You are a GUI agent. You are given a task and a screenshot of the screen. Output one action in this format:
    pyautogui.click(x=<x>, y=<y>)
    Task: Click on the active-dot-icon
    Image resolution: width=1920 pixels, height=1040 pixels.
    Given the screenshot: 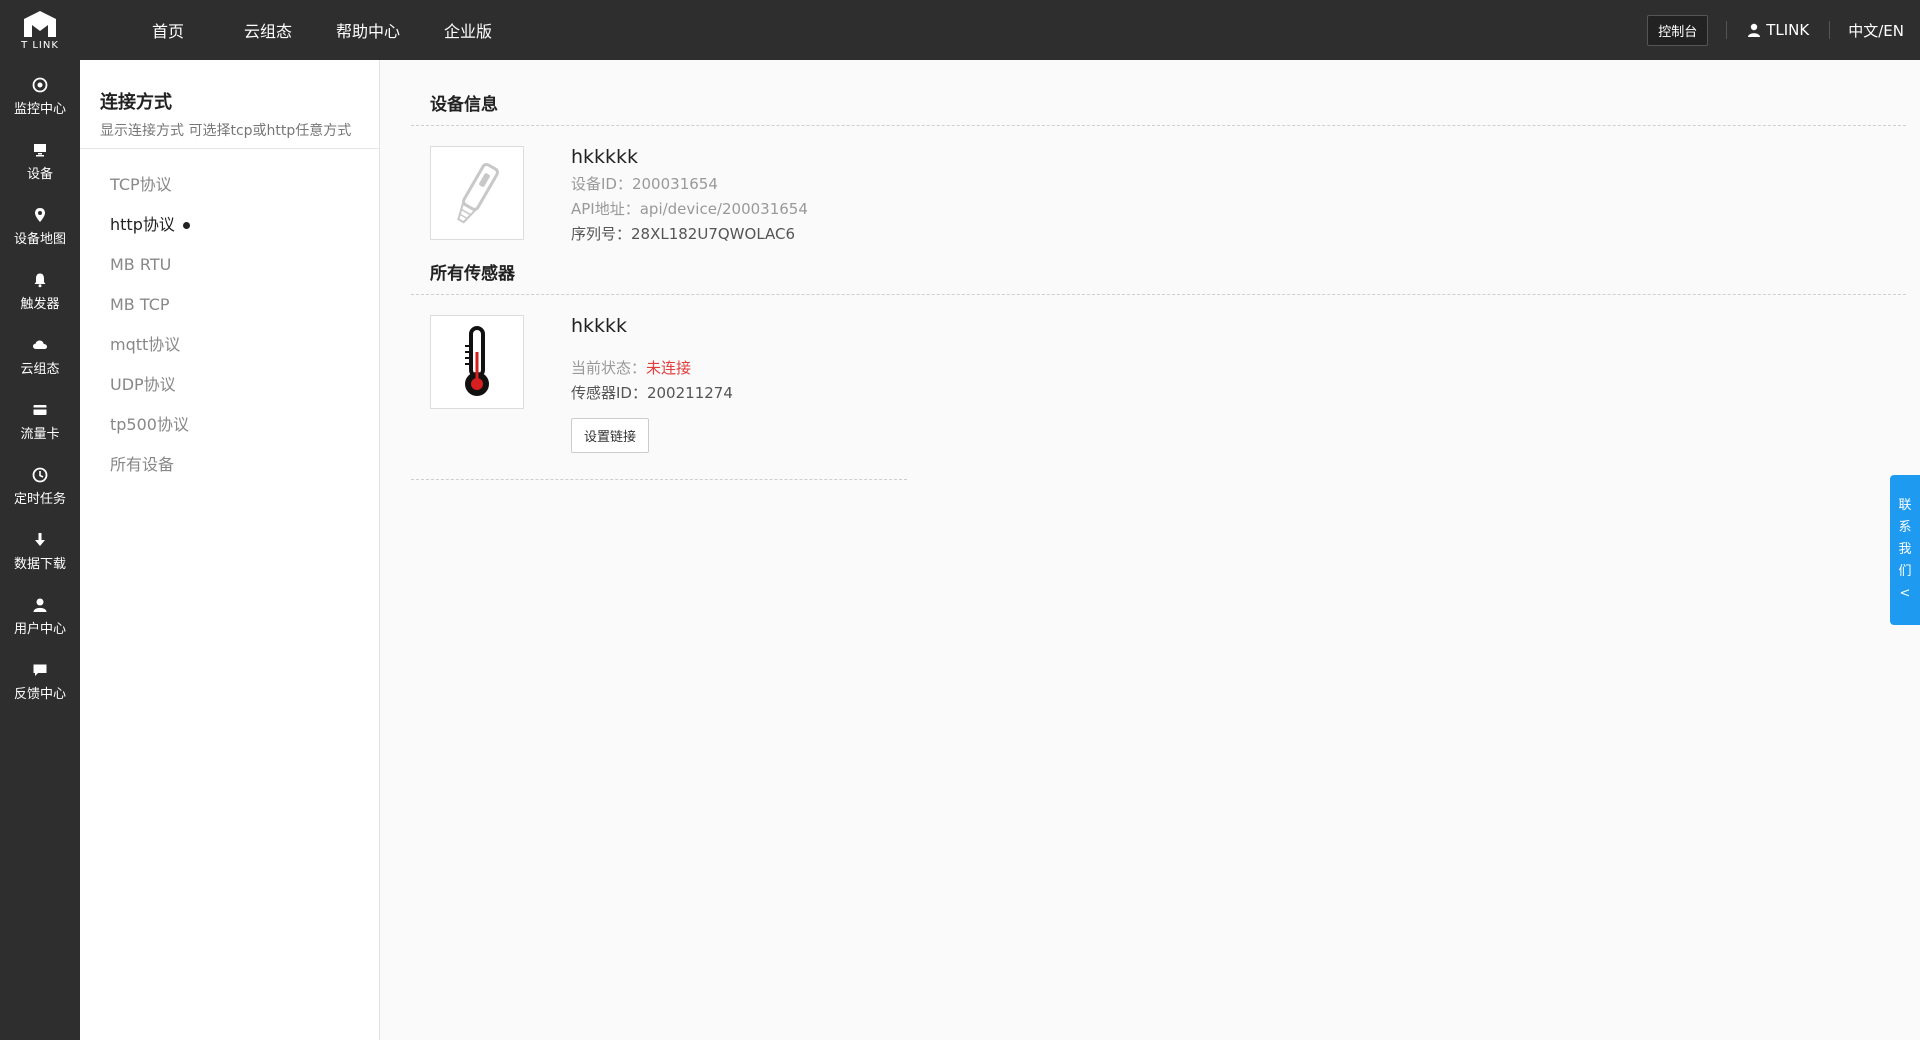 What is the action you would take?
    pyautogui.click(x=186, y=225)
    